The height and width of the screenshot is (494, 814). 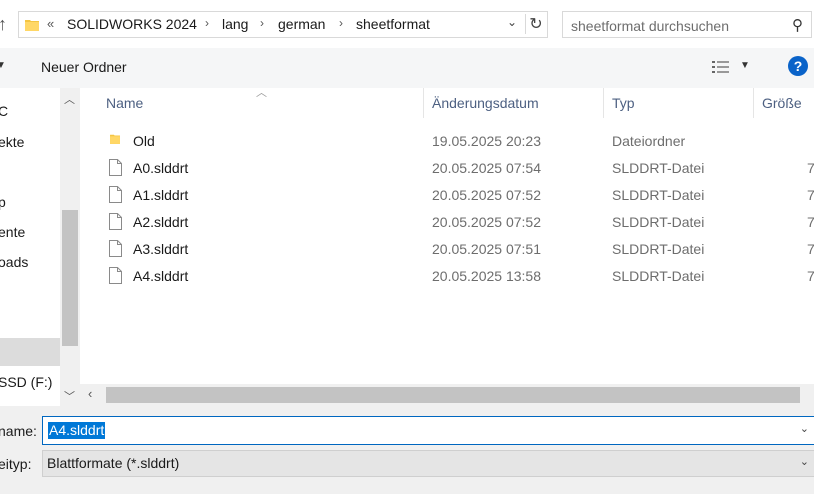 What do you see at coordinates (161, 195) in the screenshot?
I see `file-name: A1.slddrt` at bounding box center [161, 195].